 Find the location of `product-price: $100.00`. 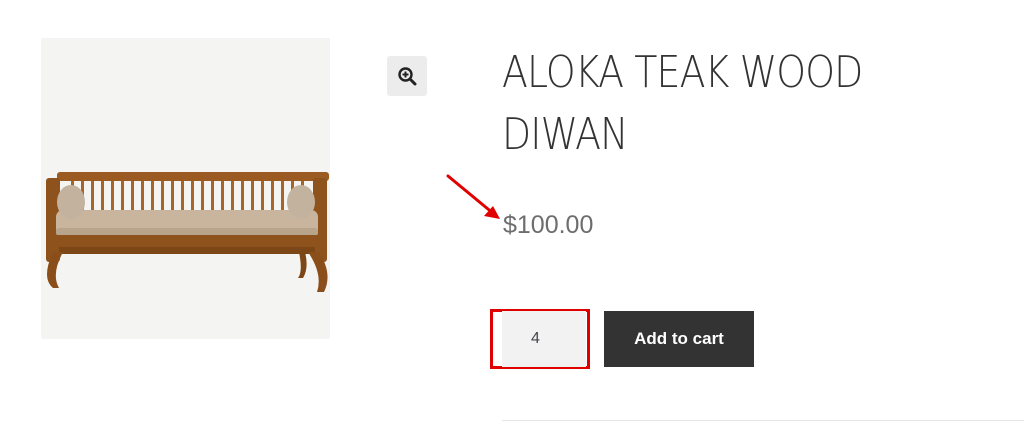

product-price: $100.00 is located at coordinates (548, 225).